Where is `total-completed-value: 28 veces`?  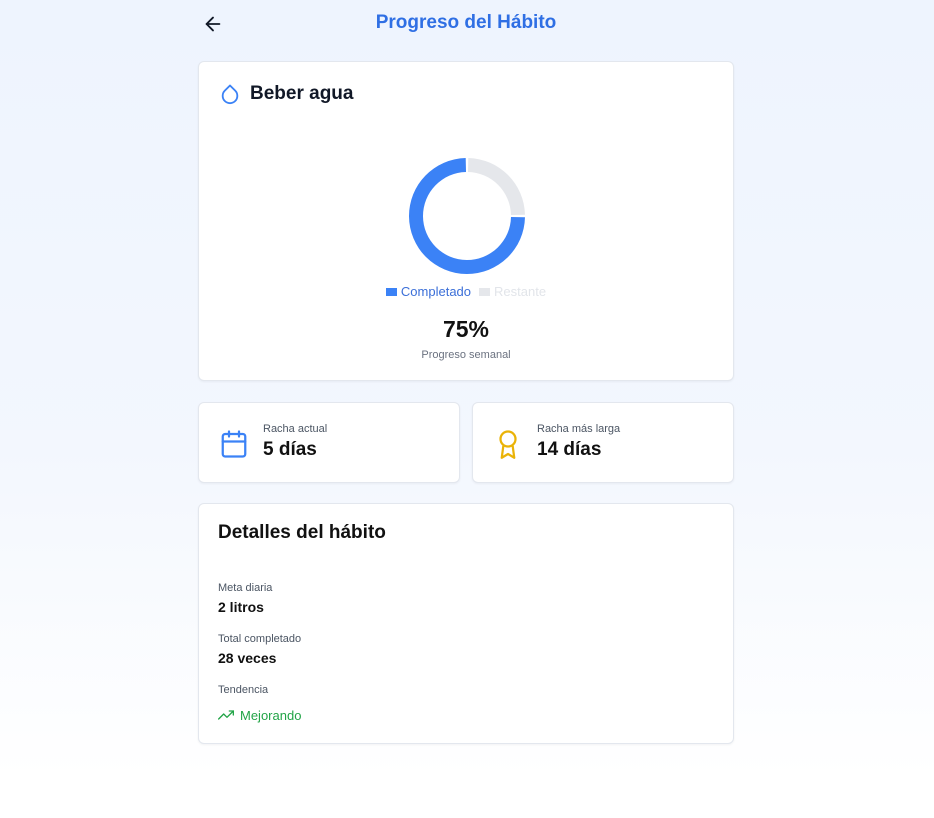
total-completed-value: 28 veces is located at coordinates (247, 658).